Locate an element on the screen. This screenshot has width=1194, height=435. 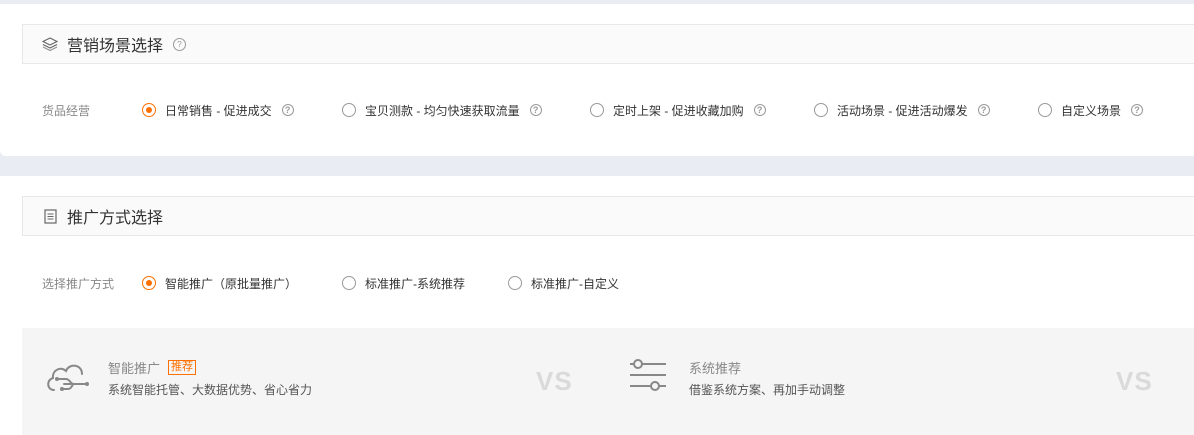
cloud-flow-icon is located at coordinates (68, 380).